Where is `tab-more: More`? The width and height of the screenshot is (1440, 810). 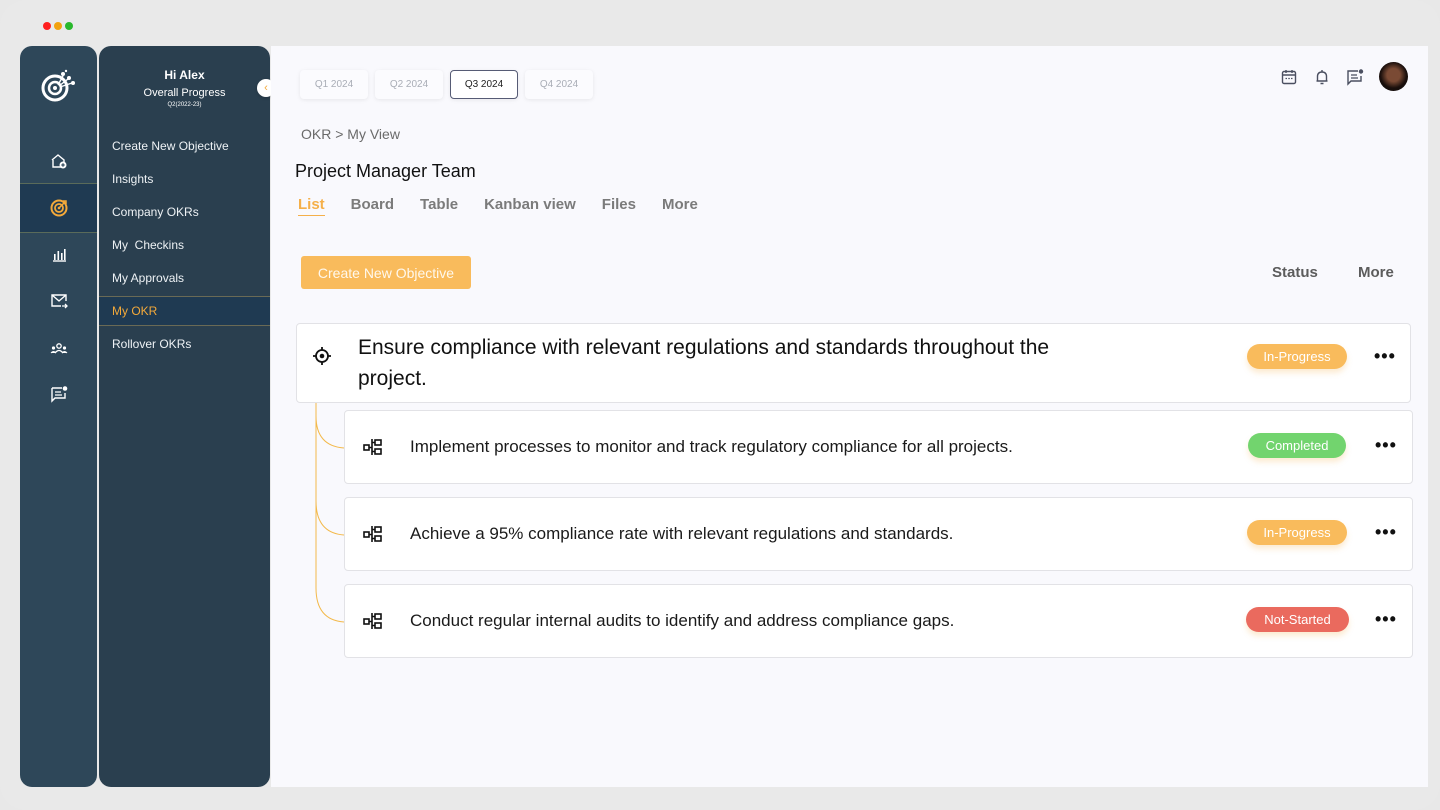
tab-more: More is located at coordinates (680, 204).